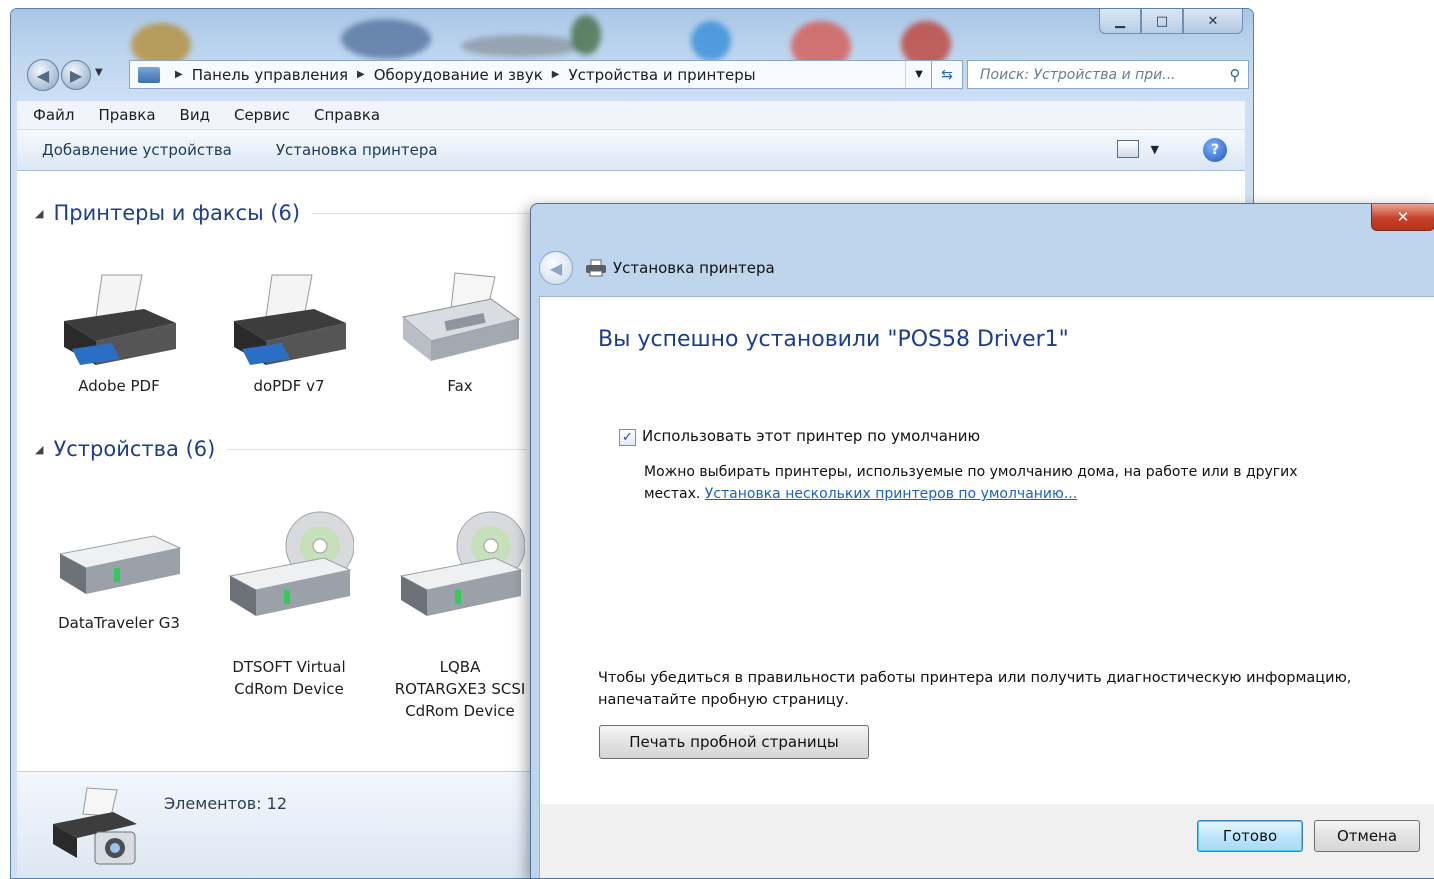 Image resolution: width=1434 pixels, height=879 pixels. I want to click on arrow-right-icon: ▶, so click(76, 75).